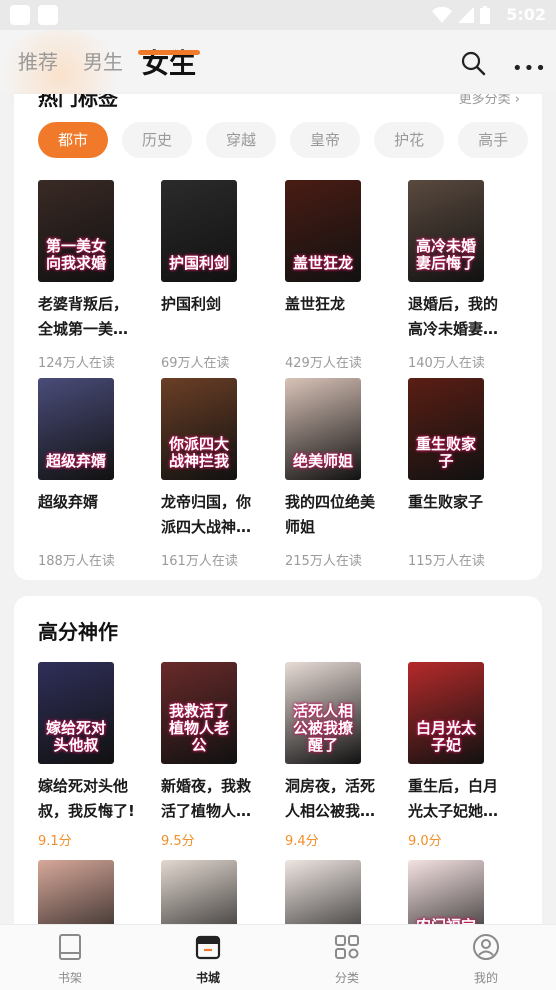  I want to click on cover-title: 重生败家子, so click(445, 452).